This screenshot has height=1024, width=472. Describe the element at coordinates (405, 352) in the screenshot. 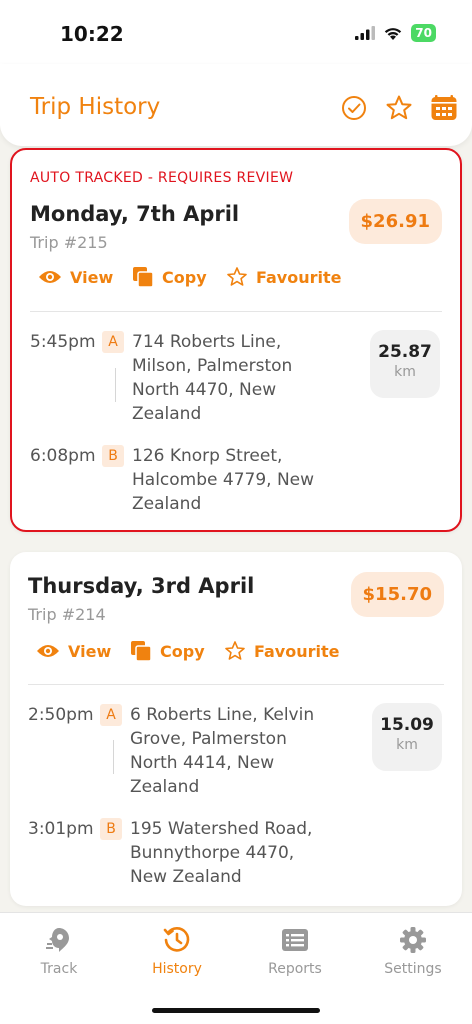

I see `distance-value: 25.87` at that location.